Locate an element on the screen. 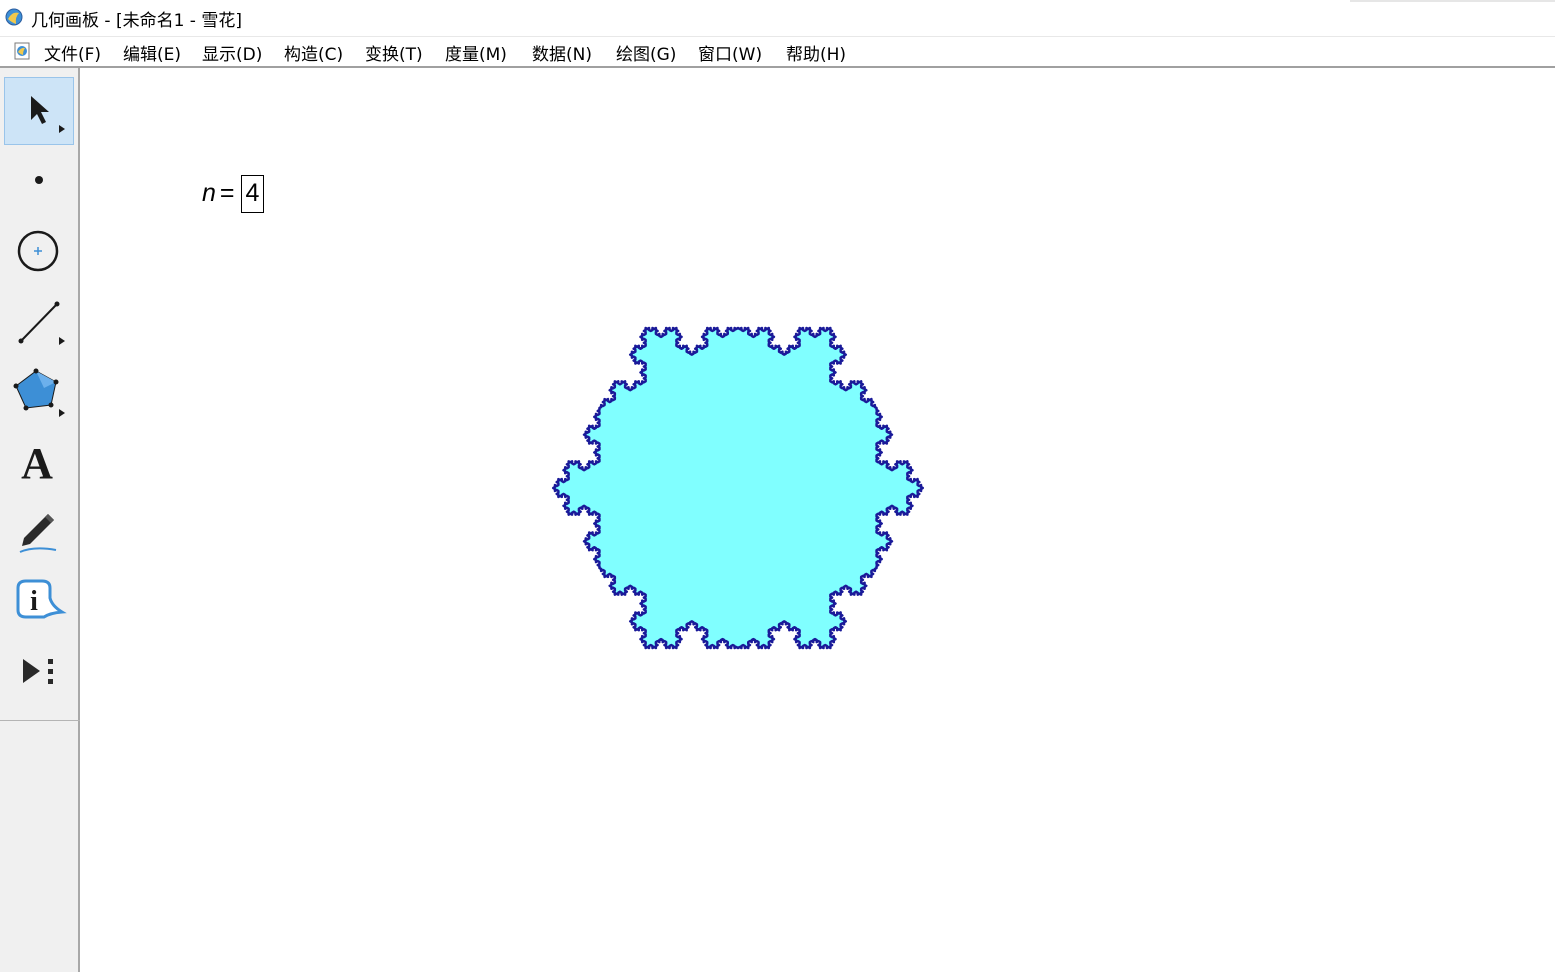 The height and width of the screenshot is (972, 1555). arrow-cursor-icon is located at coordinates (48, 114).